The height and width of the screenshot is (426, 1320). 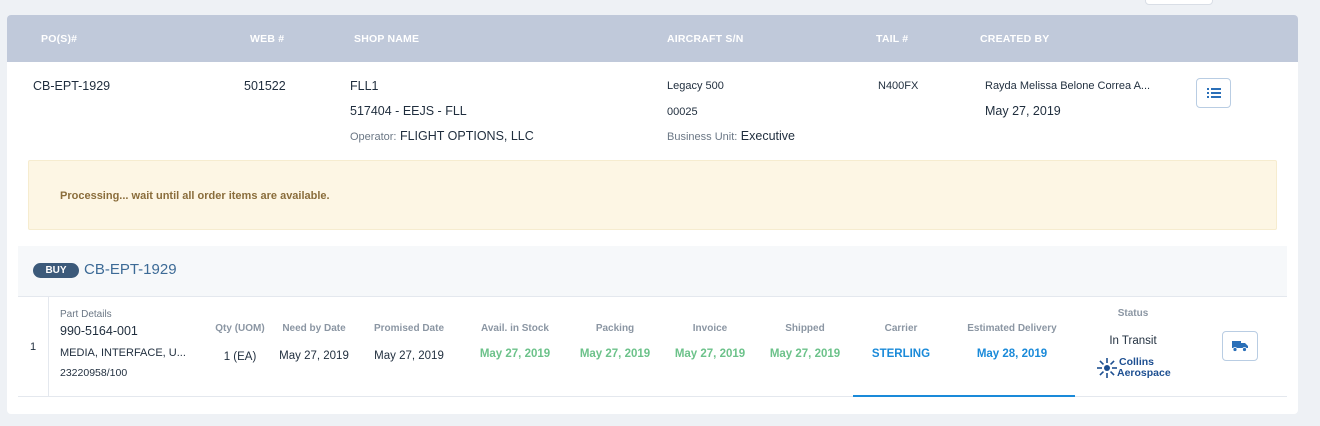 What do you see at coordinates (387, 39) in the screenshot?
I see `header-shop-name: SHOP NAME` at bounding box center [387, 39].